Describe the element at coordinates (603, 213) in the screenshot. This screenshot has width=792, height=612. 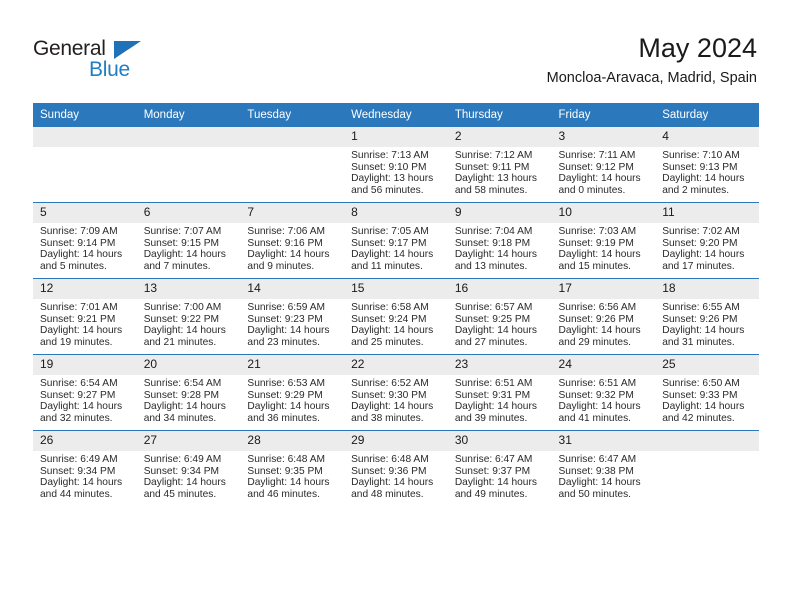
I see `day-number: 10` at that location.